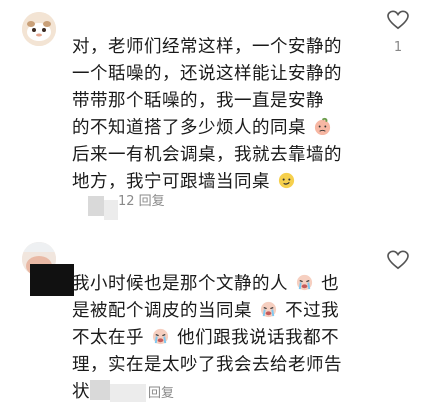 The width and height of the screenshot is (424, 418). I want to click on comment-line-text: 我小时候也是那个文静的人, so click(180, 284).